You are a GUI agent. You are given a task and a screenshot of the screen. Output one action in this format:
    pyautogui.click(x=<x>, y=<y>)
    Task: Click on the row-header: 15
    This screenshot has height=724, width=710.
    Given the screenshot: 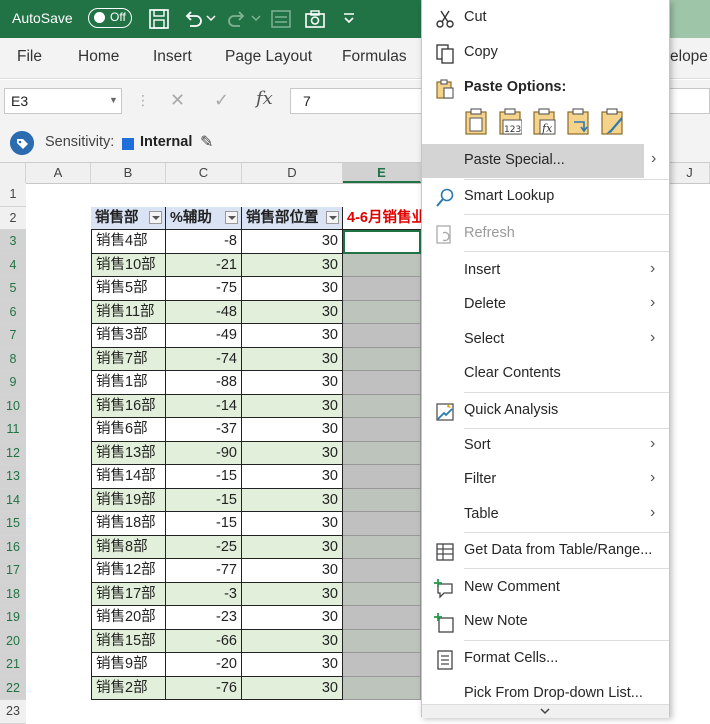 What is the action you would take?
    pyautogui.click(x=13, y=524)
    